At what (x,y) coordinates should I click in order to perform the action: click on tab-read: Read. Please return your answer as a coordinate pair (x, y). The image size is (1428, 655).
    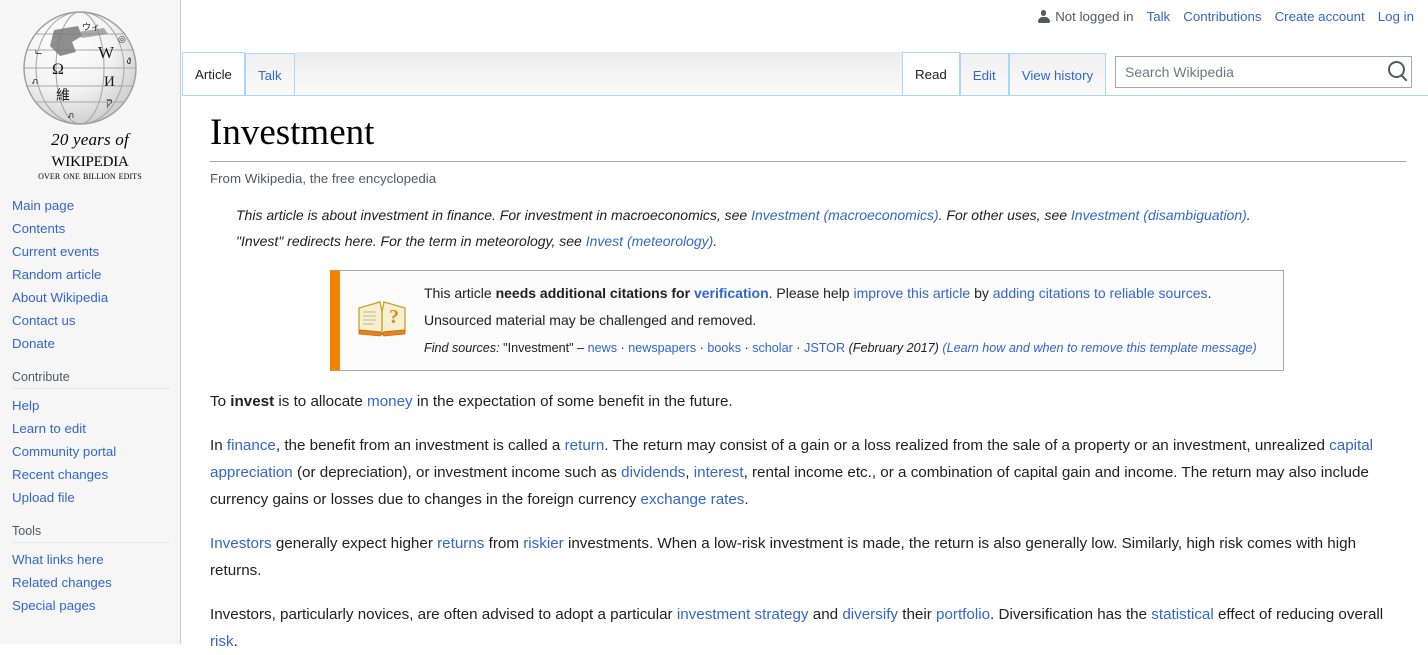
    Looking at the image, I should click on (931, 74).